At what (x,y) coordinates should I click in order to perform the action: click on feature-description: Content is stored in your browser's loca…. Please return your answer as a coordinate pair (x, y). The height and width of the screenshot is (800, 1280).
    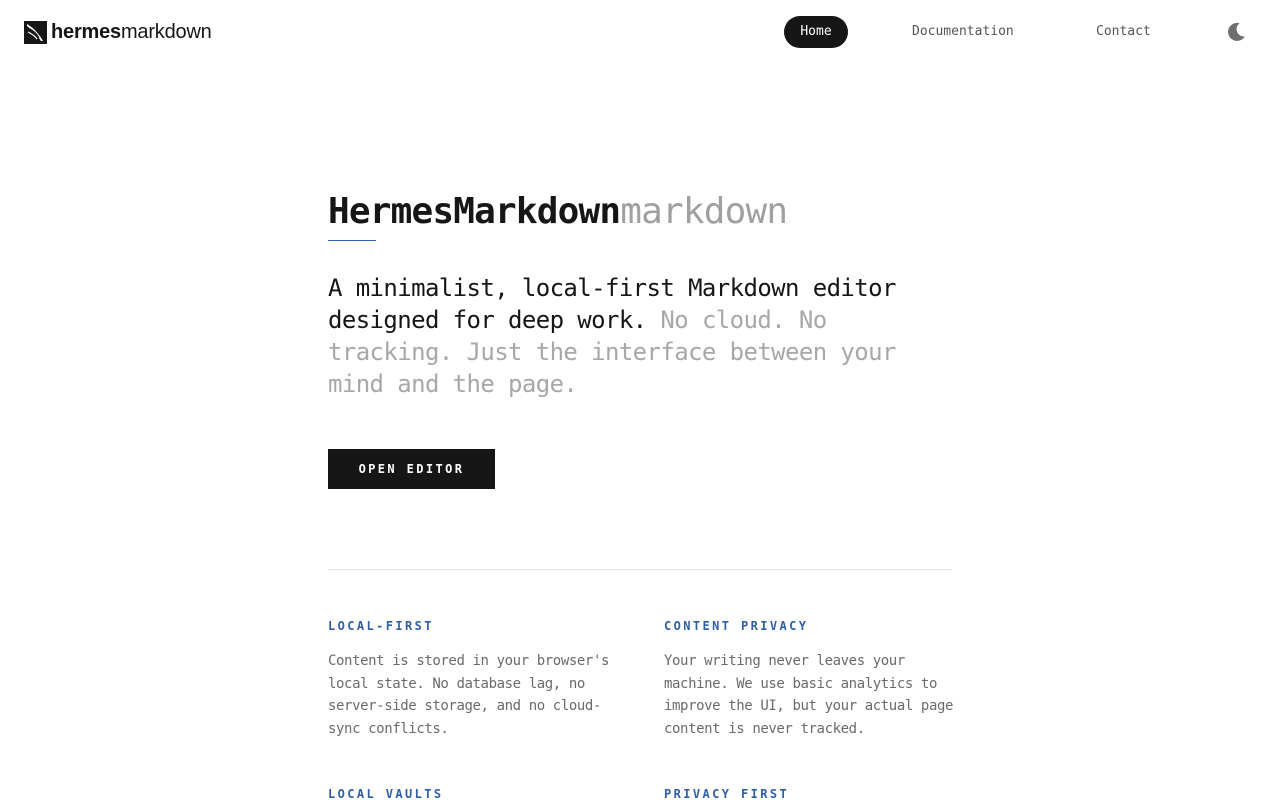
    Looking at the image, I should click on (469, 695).